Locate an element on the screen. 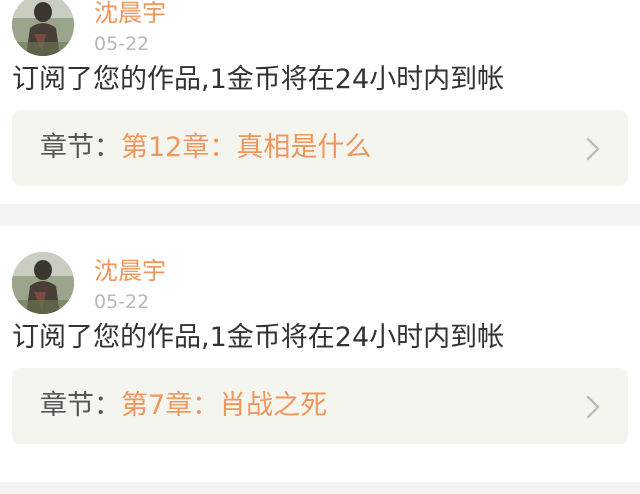 This screenshot has width=640, height=494. chapter-link: 章节：第12章：真相是什么 is located at coordinates (320, 148).